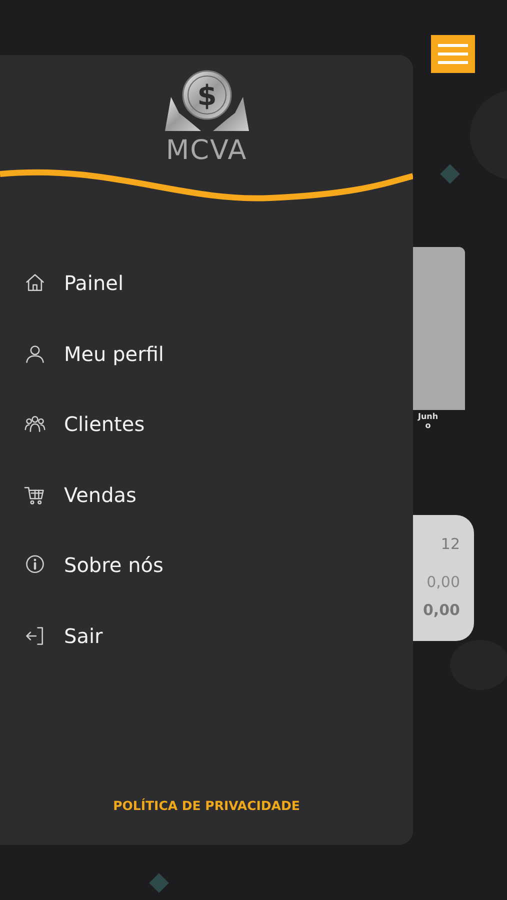 This screenshot has height=900, width=507. What do you see at coordinates (206, 635) in the screenshot?
I see `menu-item: Sair` at bounding box center [206, 635].